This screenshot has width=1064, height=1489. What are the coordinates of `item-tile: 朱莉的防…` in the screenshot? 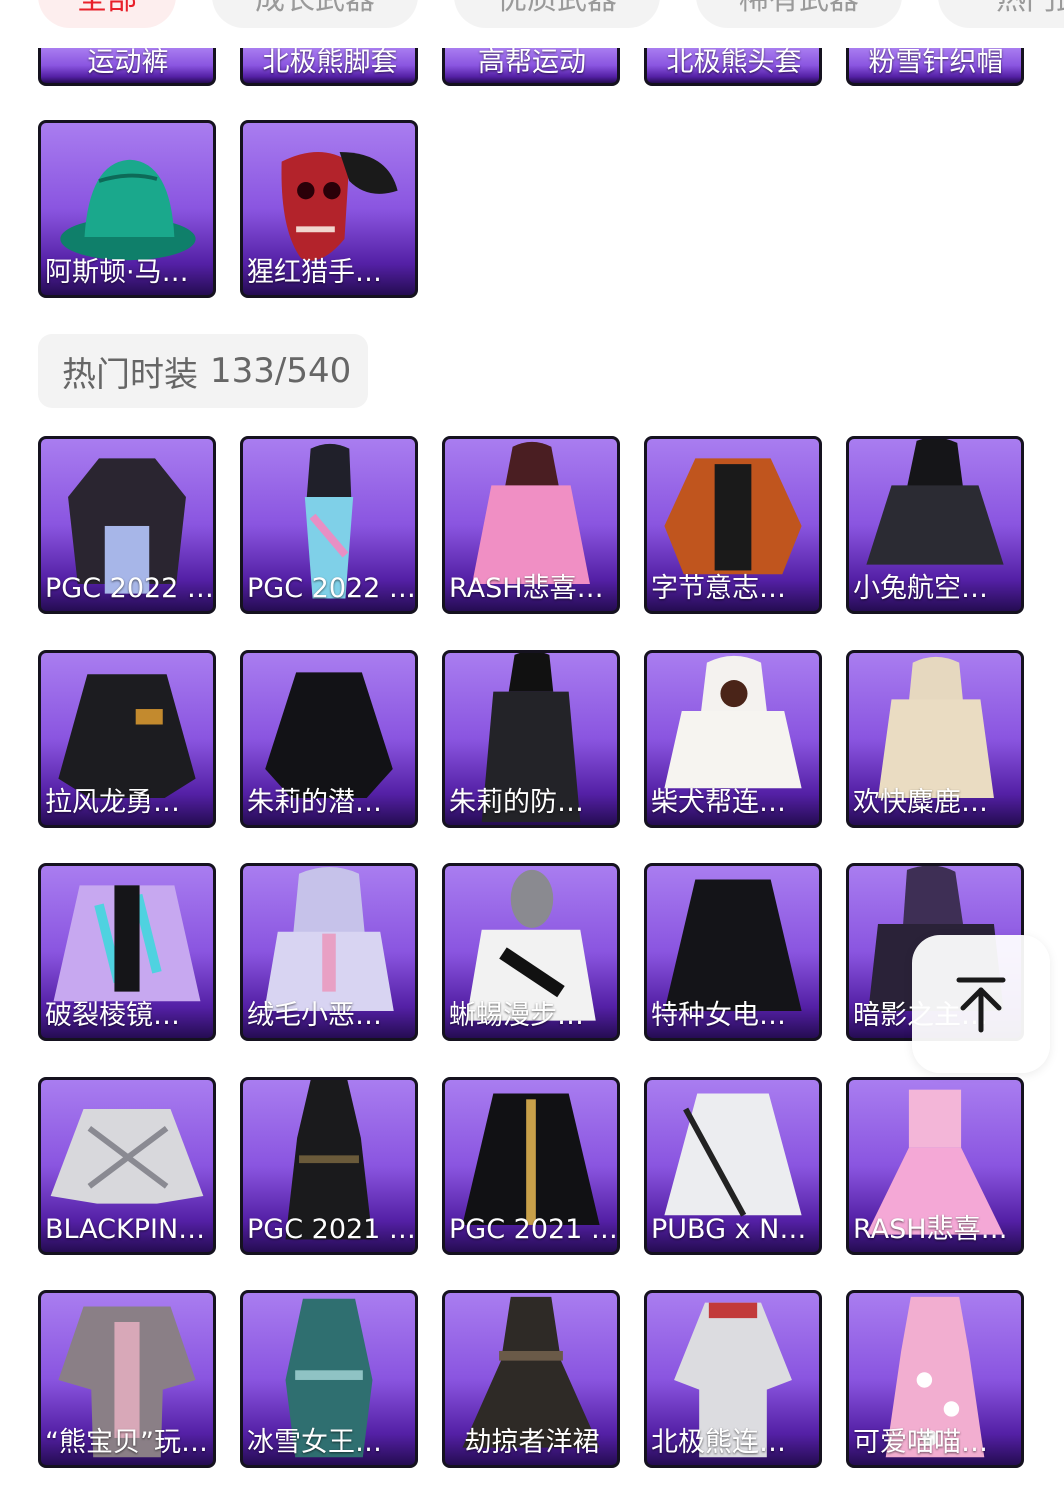 It's located at (531, 739).